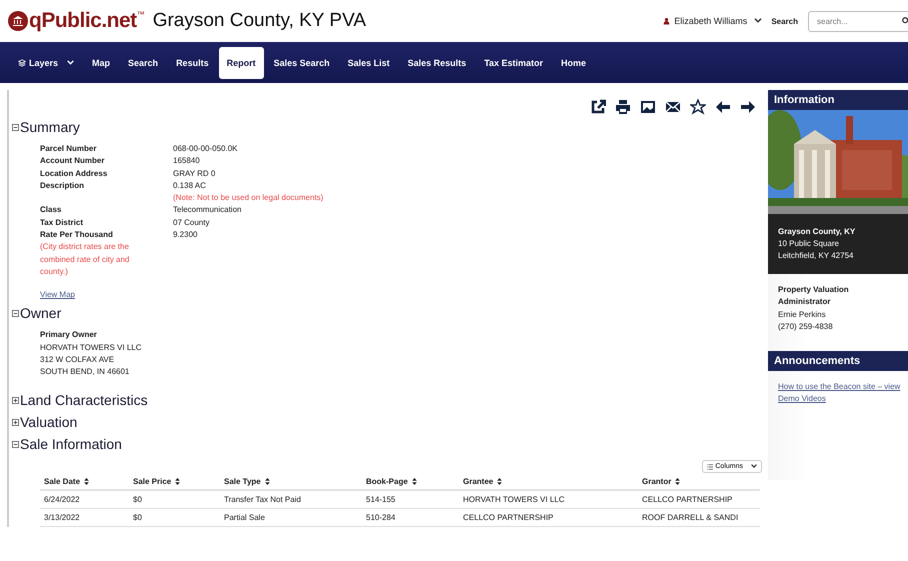 This screenshot has width=908, height=561. What do you see at coordinates (710, 467) in the screenshot?
I see `list-icon` at bounding box center [710, 467].